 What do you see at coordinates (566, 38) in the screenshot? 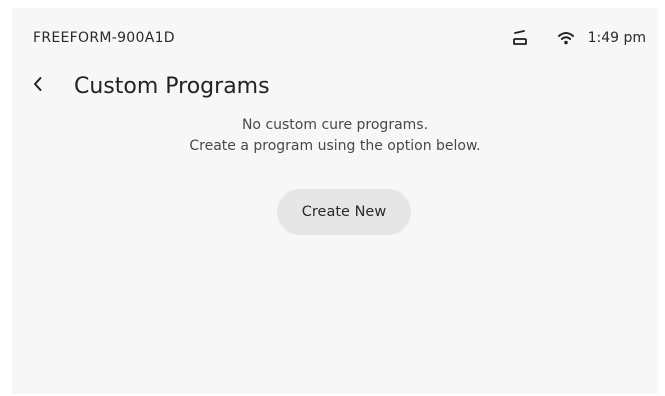
I see `wifi-icon` at bounding box center [566, 38].